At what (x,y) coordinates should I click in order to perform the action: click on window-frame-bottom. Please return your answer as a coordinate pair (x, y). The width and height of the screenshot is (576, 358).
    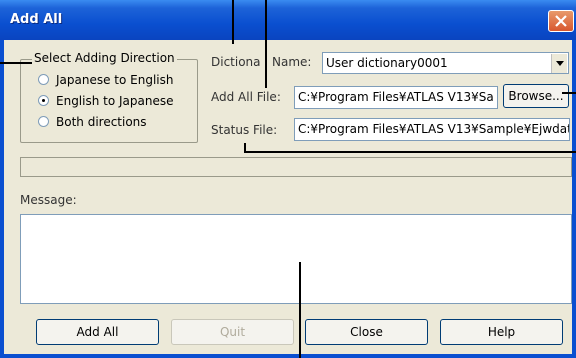
    Looking at the image, I should click on (288, 356).